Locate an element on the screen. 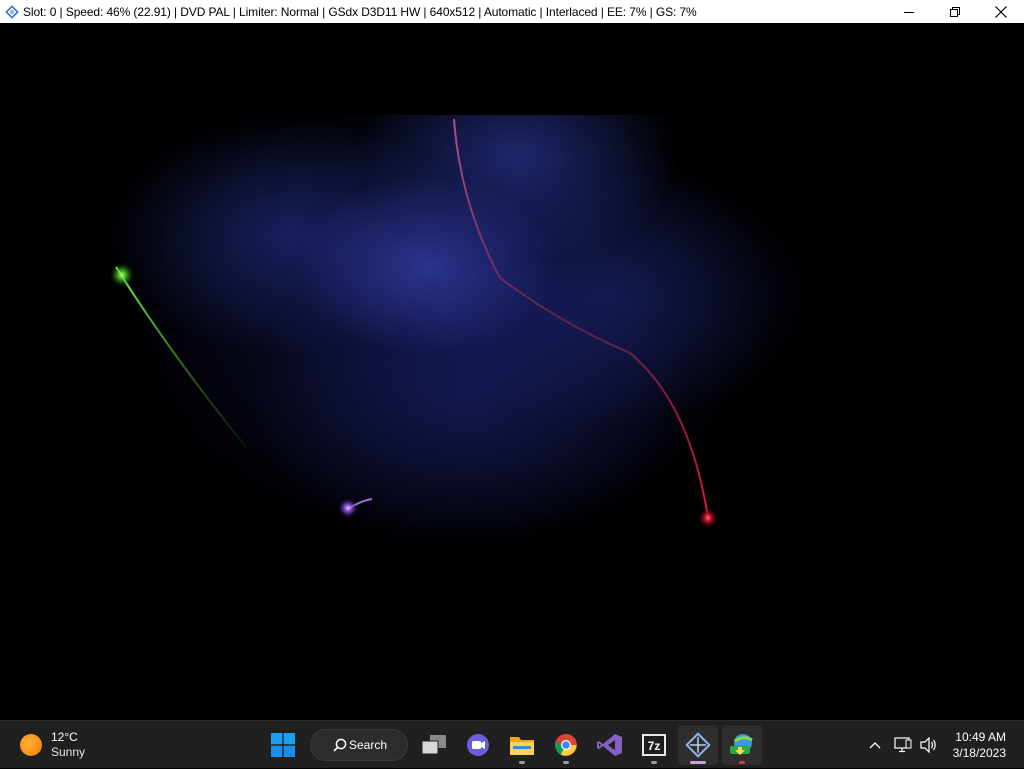 Image resolution: width=1024 pixels, height=769 pixels. taskbar-chrome is located at coordinates (566, 745).